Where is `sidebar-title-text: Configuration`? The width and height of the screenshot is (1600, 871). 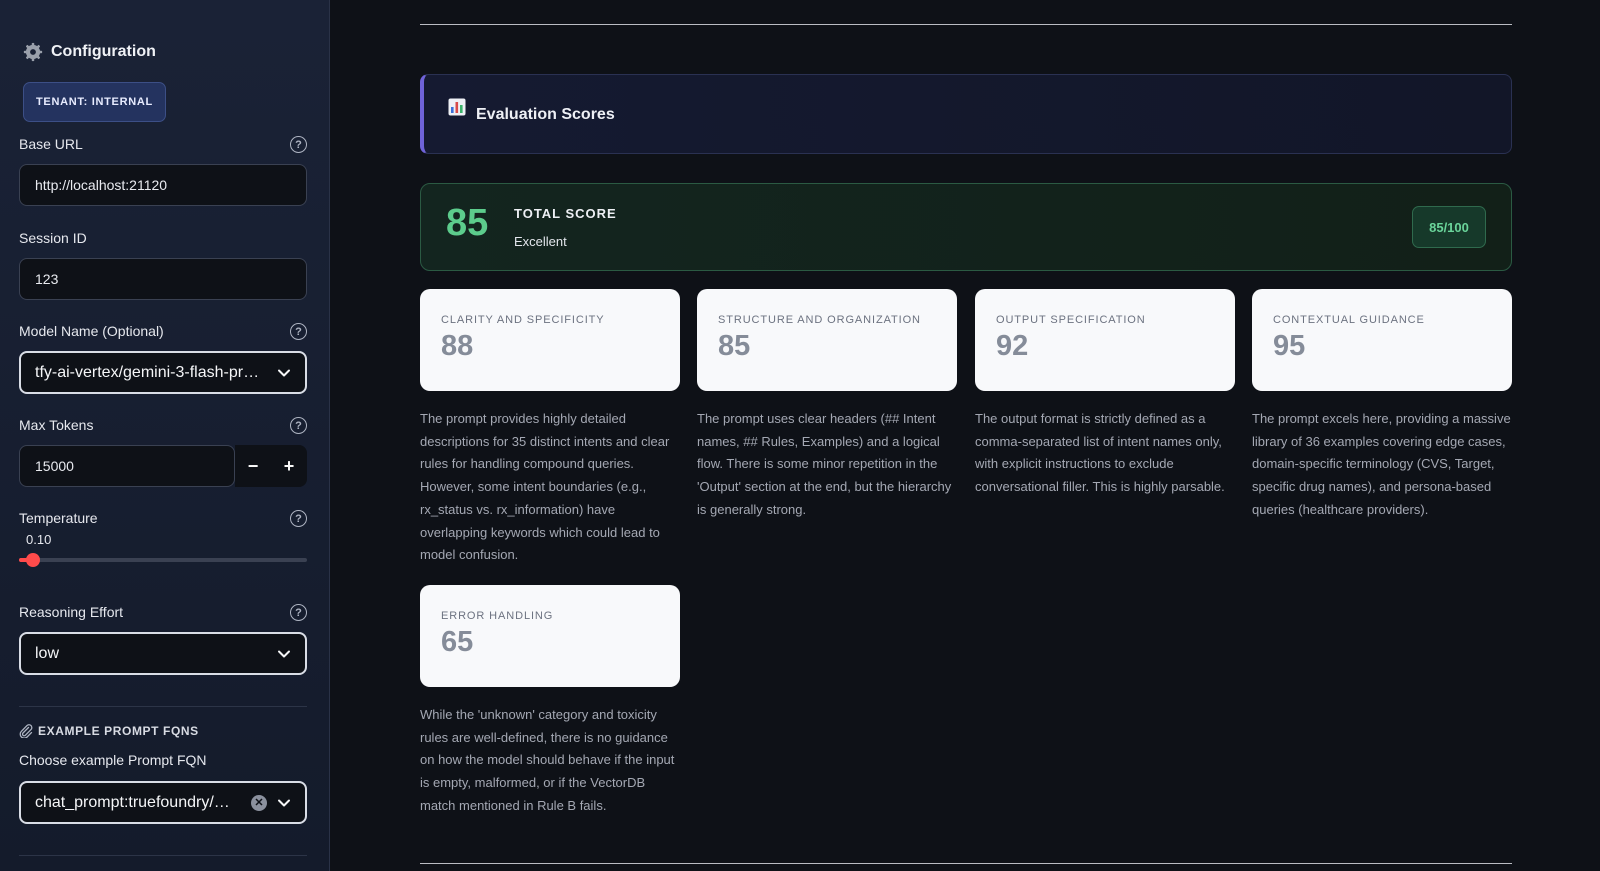 sidebar-title-text: Configuration is located at coordinates (103, 51).